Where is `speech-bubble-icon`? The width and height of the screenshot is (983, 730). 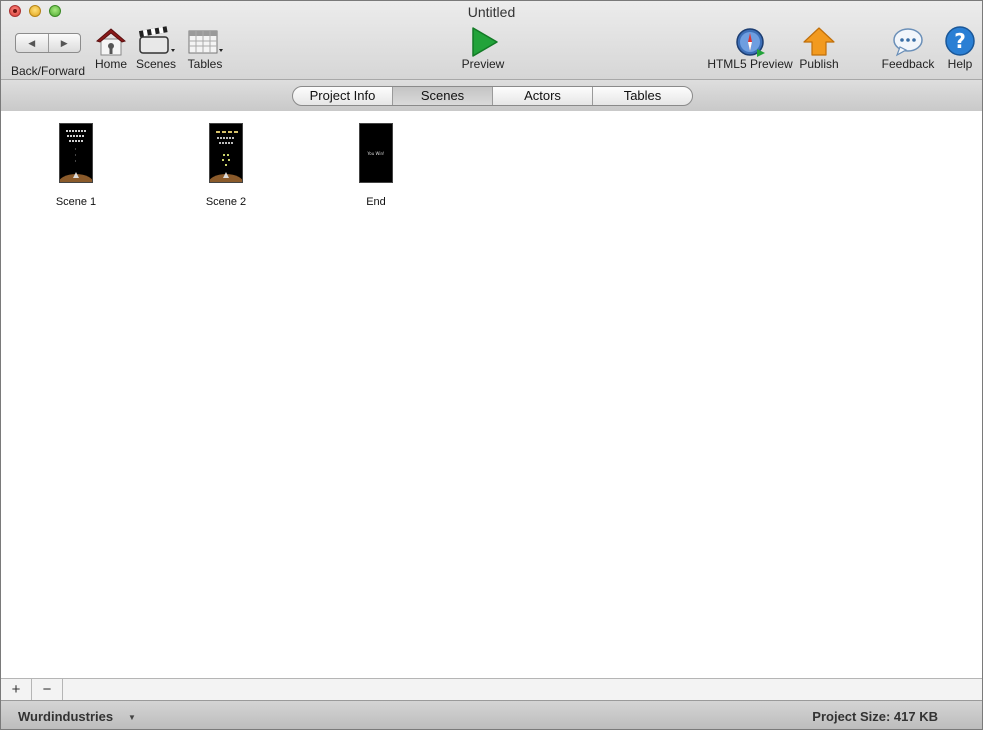
speech-bubble-icon is located at coordinates (908, 42).